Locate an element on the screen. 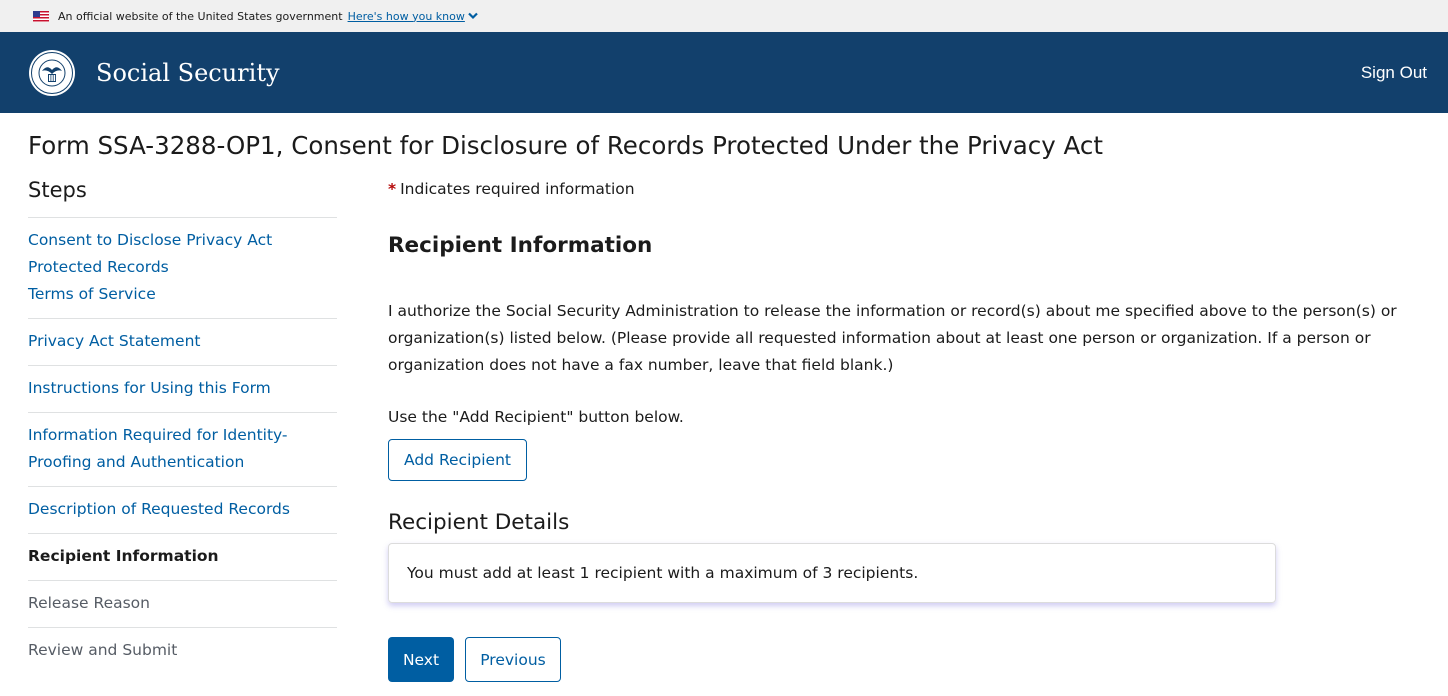 This screenshot has height=696, width=1448. step-privacy-act-statement: Privacy Act Statement is located at coordinates (182, 342).